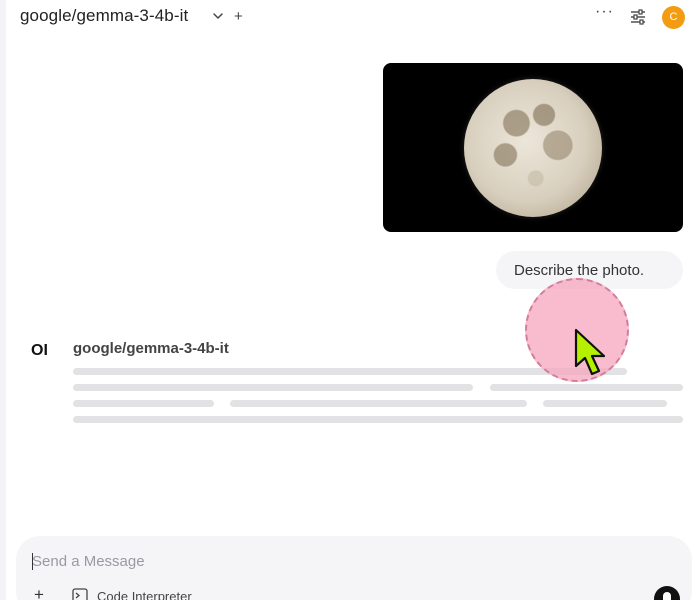 The height and width of the screenshot is (600, 696). I want to click on chevron-down-icon, so click(218, 16).